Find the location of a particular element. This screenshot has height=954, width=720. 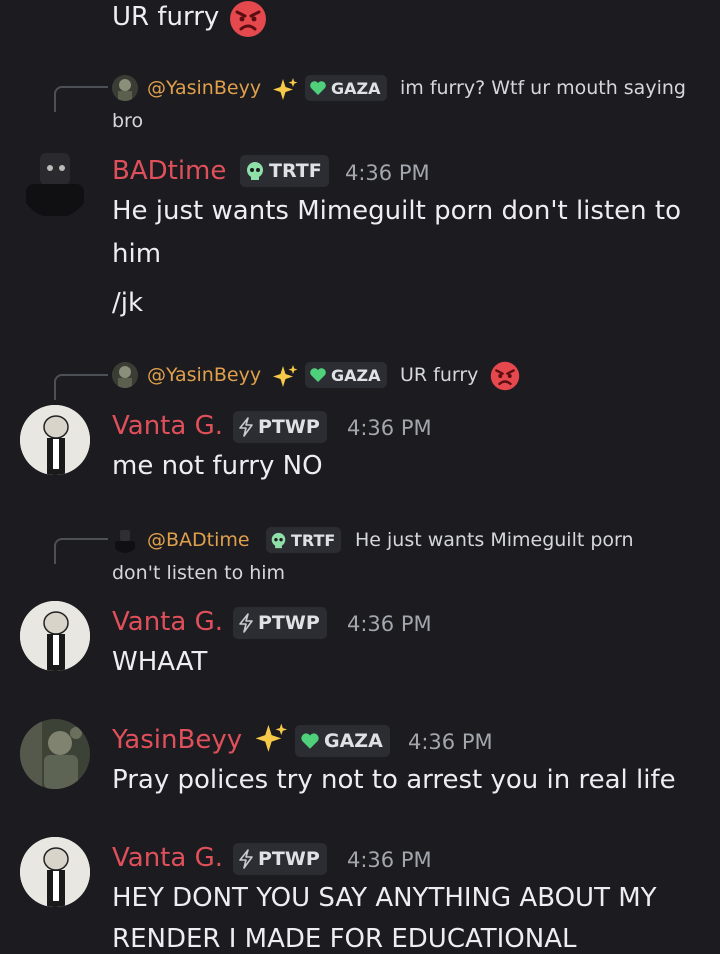

message-text: RENDER I MADE FOR EDUCATIONAL is located at coordinates (344, 939).